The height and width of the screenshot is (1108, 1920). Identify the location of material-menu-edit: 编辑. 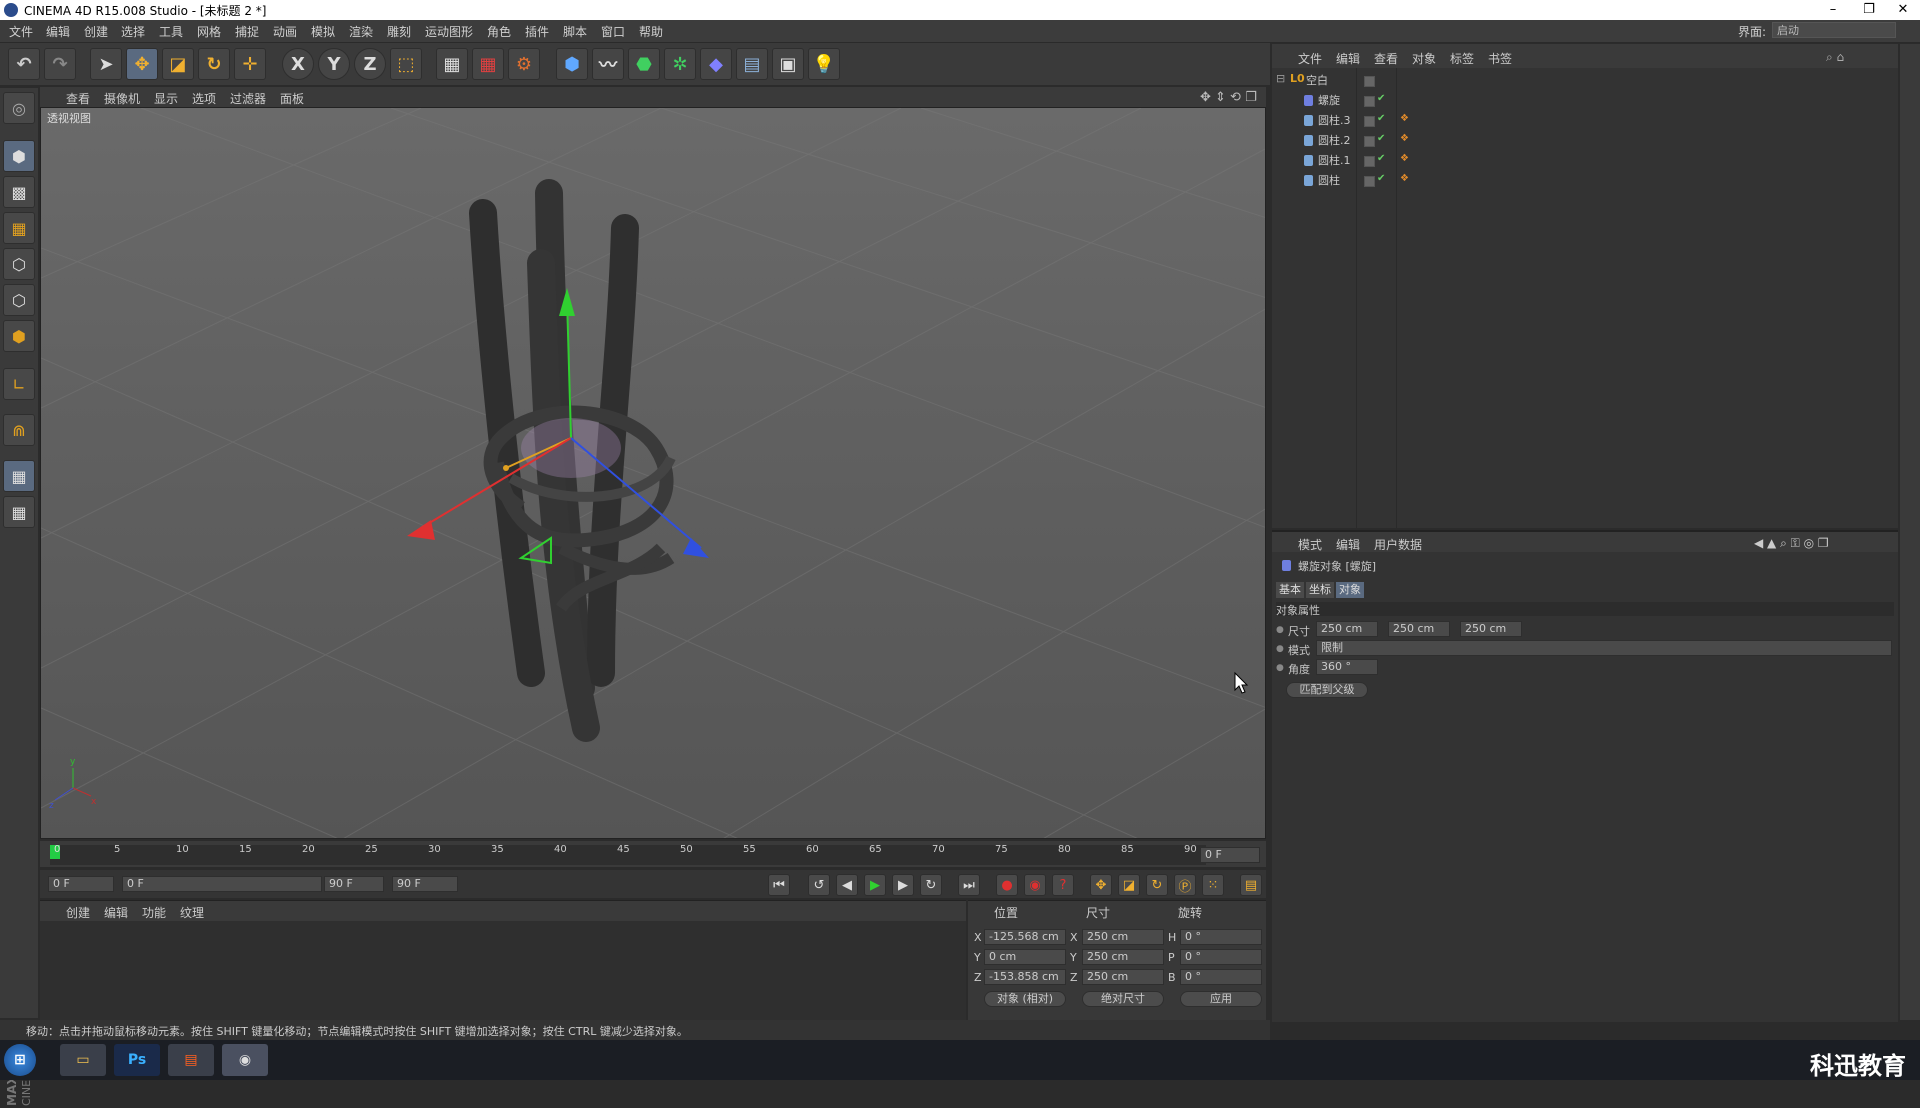
(116, 912).